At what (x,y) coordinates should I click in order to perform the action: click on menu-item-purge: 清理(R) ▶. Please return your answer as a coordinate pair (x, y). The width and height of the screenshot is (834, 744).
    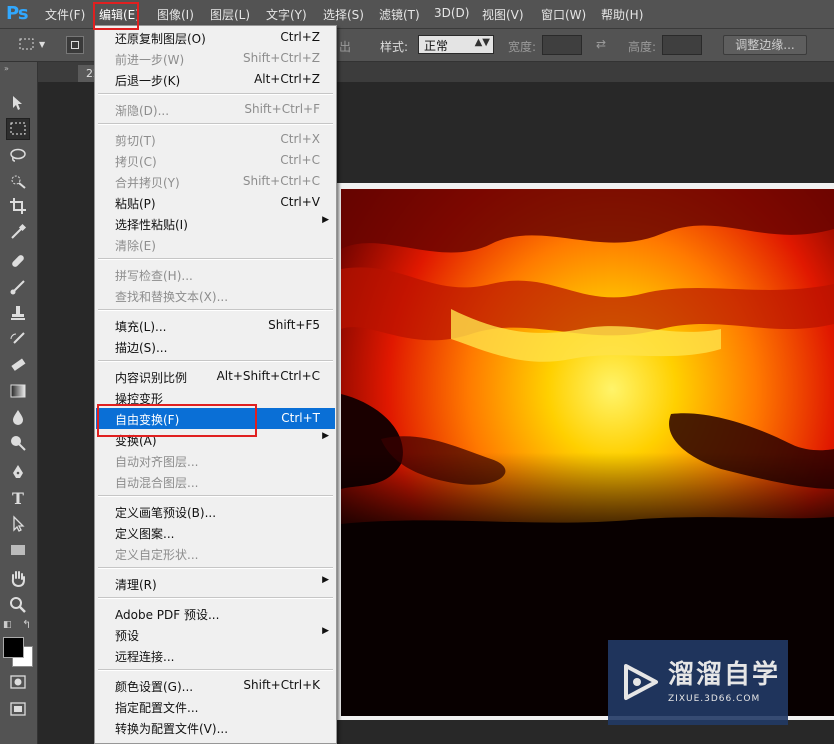
    Looking at the image, I should click on (215, 583).